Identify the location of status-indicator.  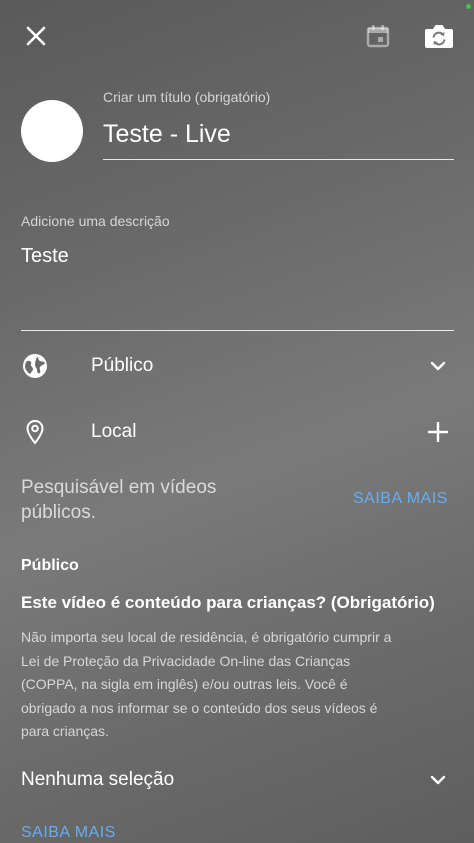
(468, 6).